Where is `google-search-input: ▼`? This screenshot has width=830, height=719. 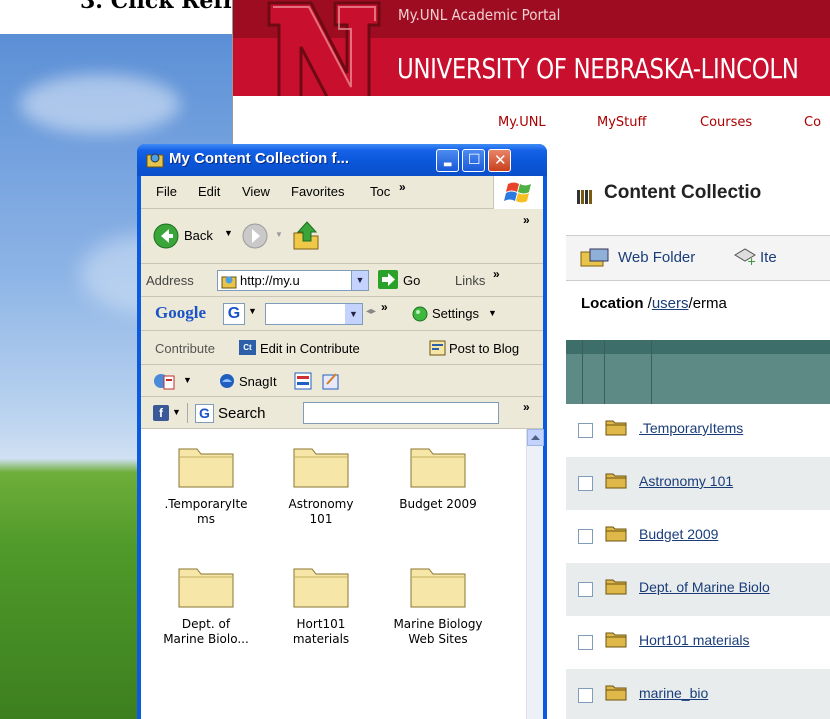
google-search-input: ▼ is located at coordinates (314, 314).